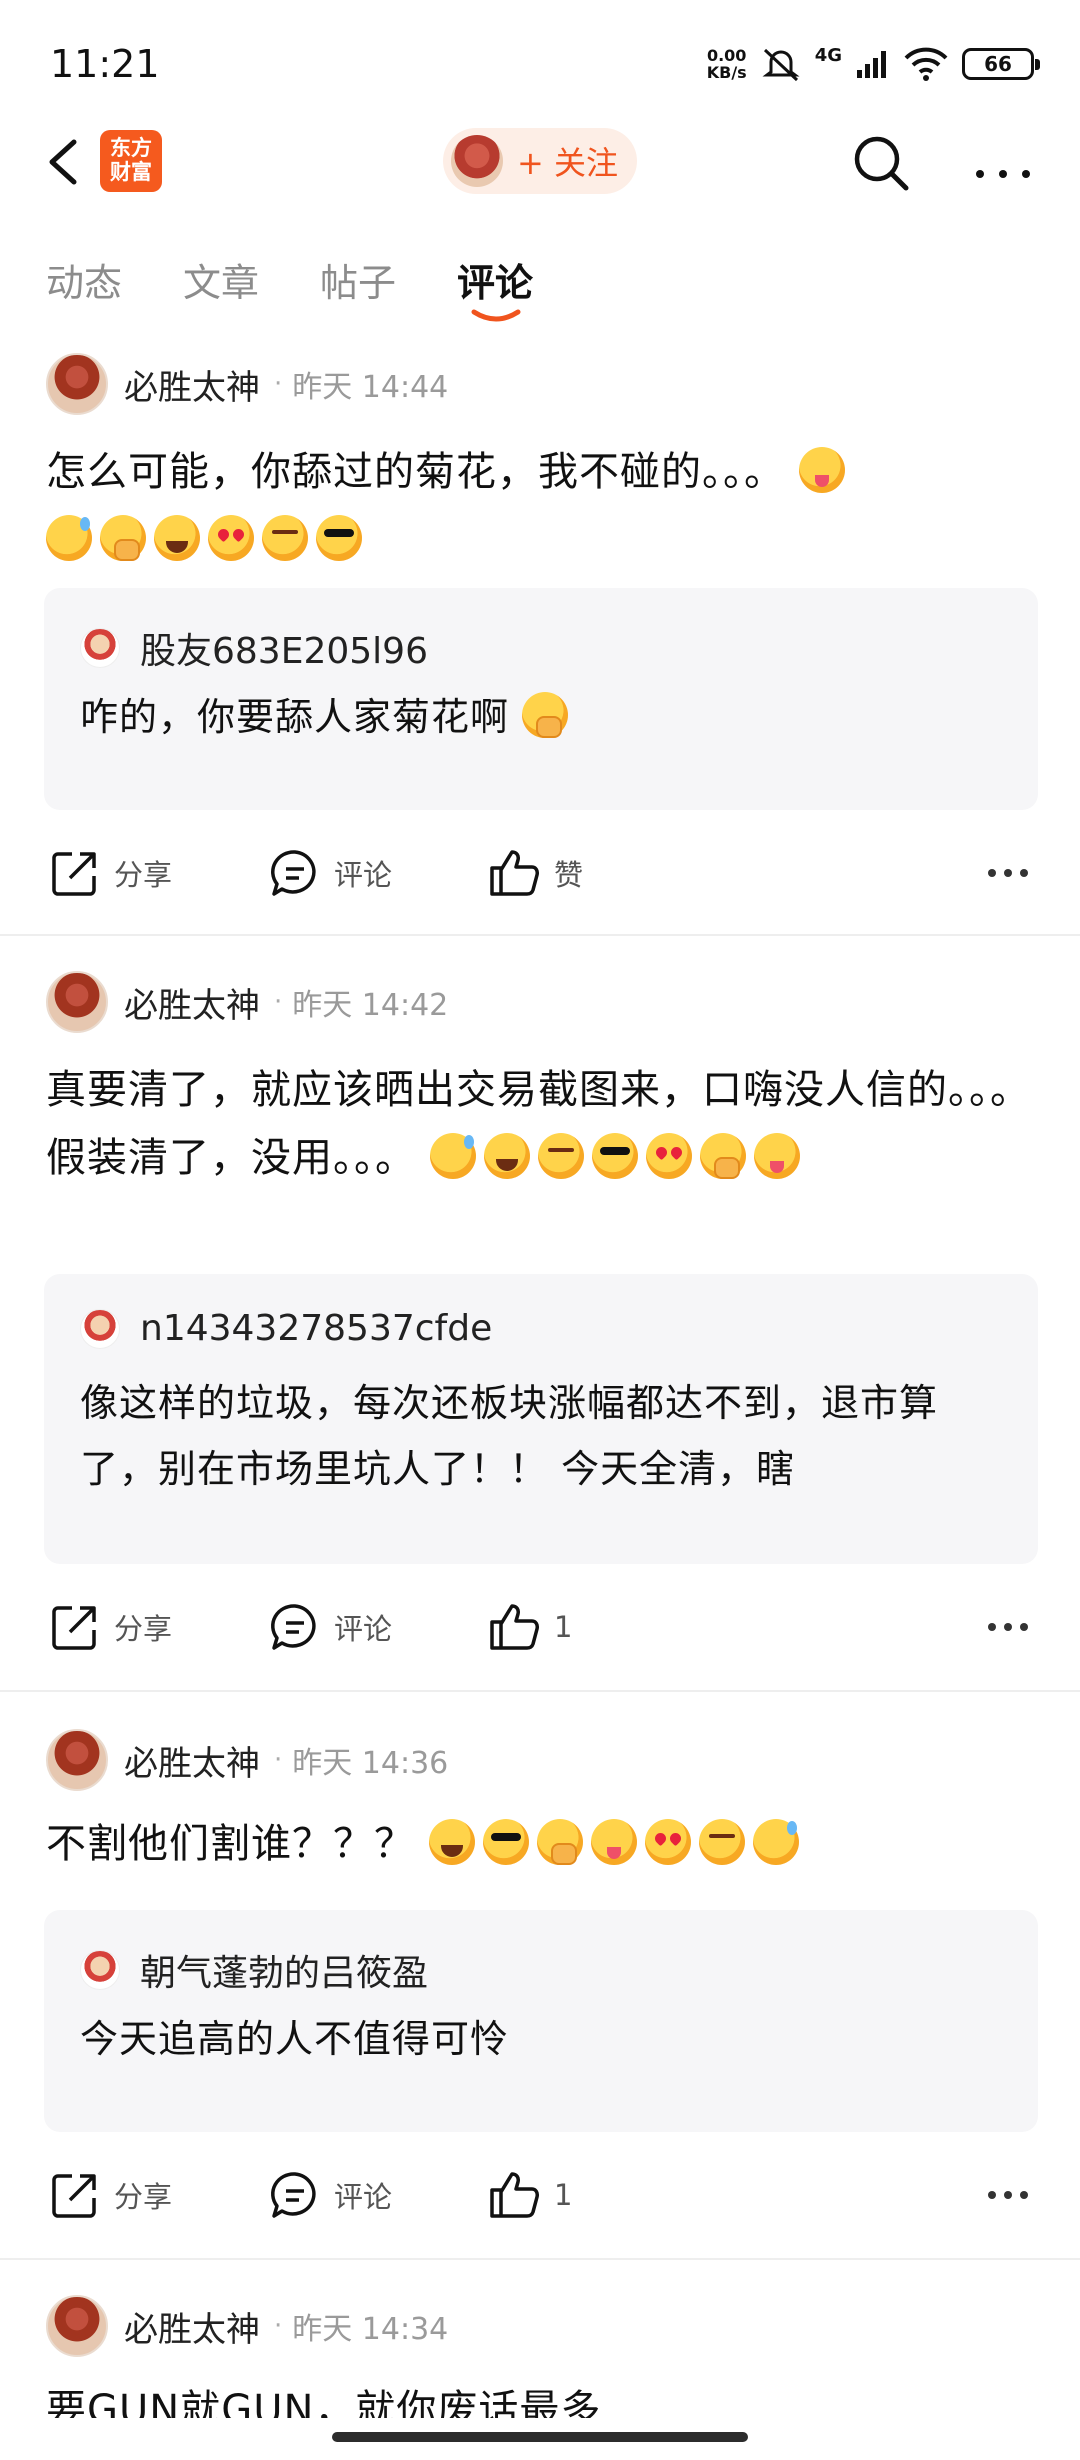 The image size is (1080, 2460). Describe the element at coordinates (541, 506) in the screenshot. I see `post-text: 怎么可能，你舔过的菊花，我不碰的。。。` at that location.